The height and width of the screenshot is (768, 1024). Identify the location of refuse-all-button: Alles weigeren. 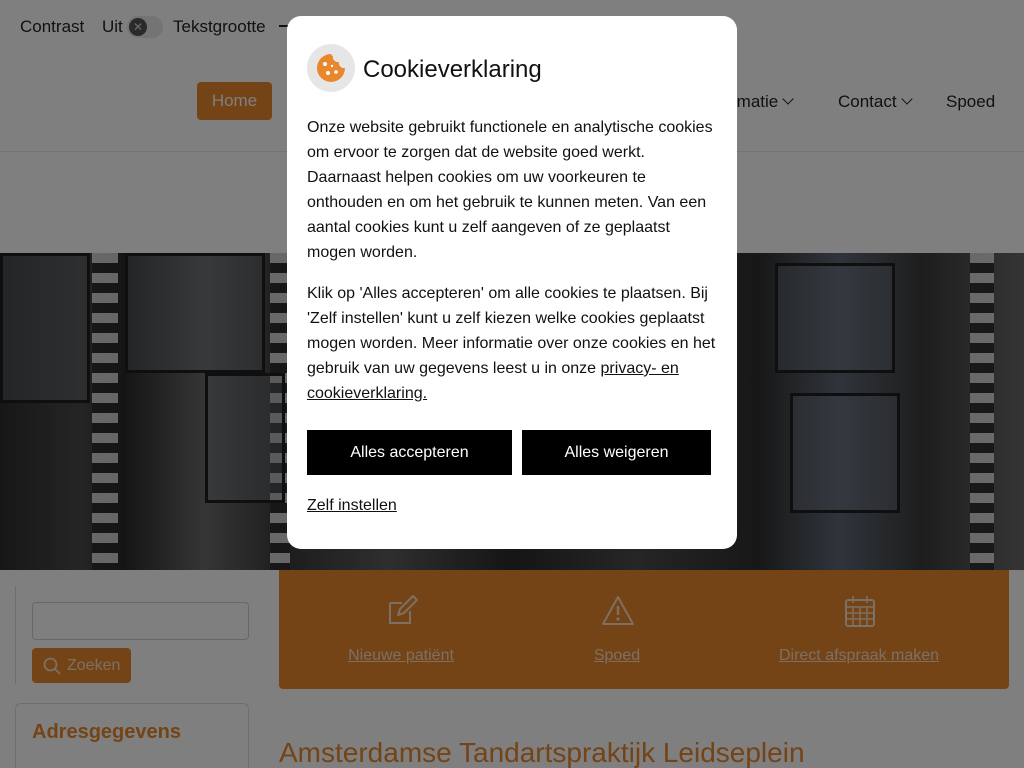
(616, 452).